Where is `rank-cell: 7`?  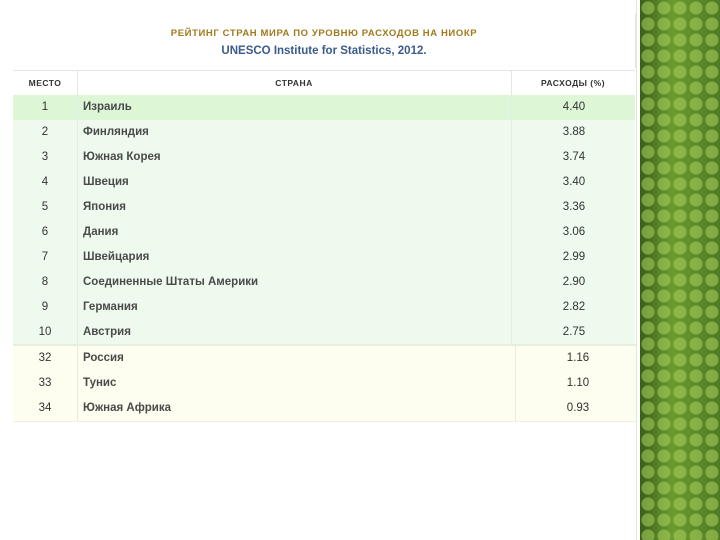
rank-cell: 7 is located at coordinates (45, 257).